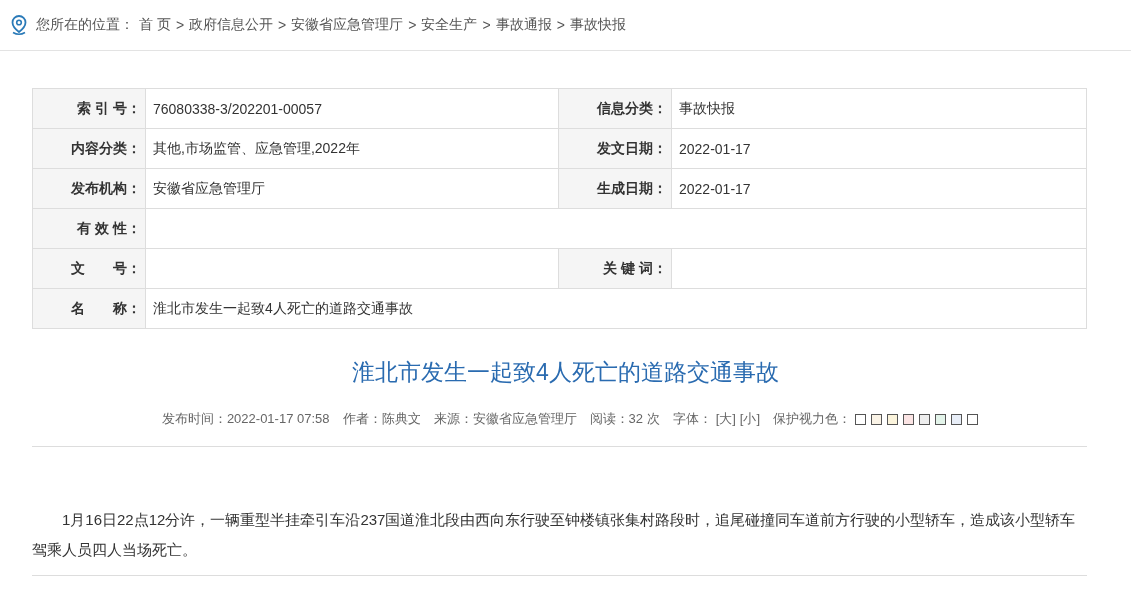  What do you see at coordinates (554, 535) in the screenshot?
I see `article-paragraph: 1月16日22点12分许，一辆重型半挂牵引车沿237国道淮北段由西向东行驶至钟楼镇张集村路段时，追尾碰撞同车道前方行驶的小型轿车，造成该小型轿车驾乘人员四人当场死亡。` at bounding box center [554, 535].